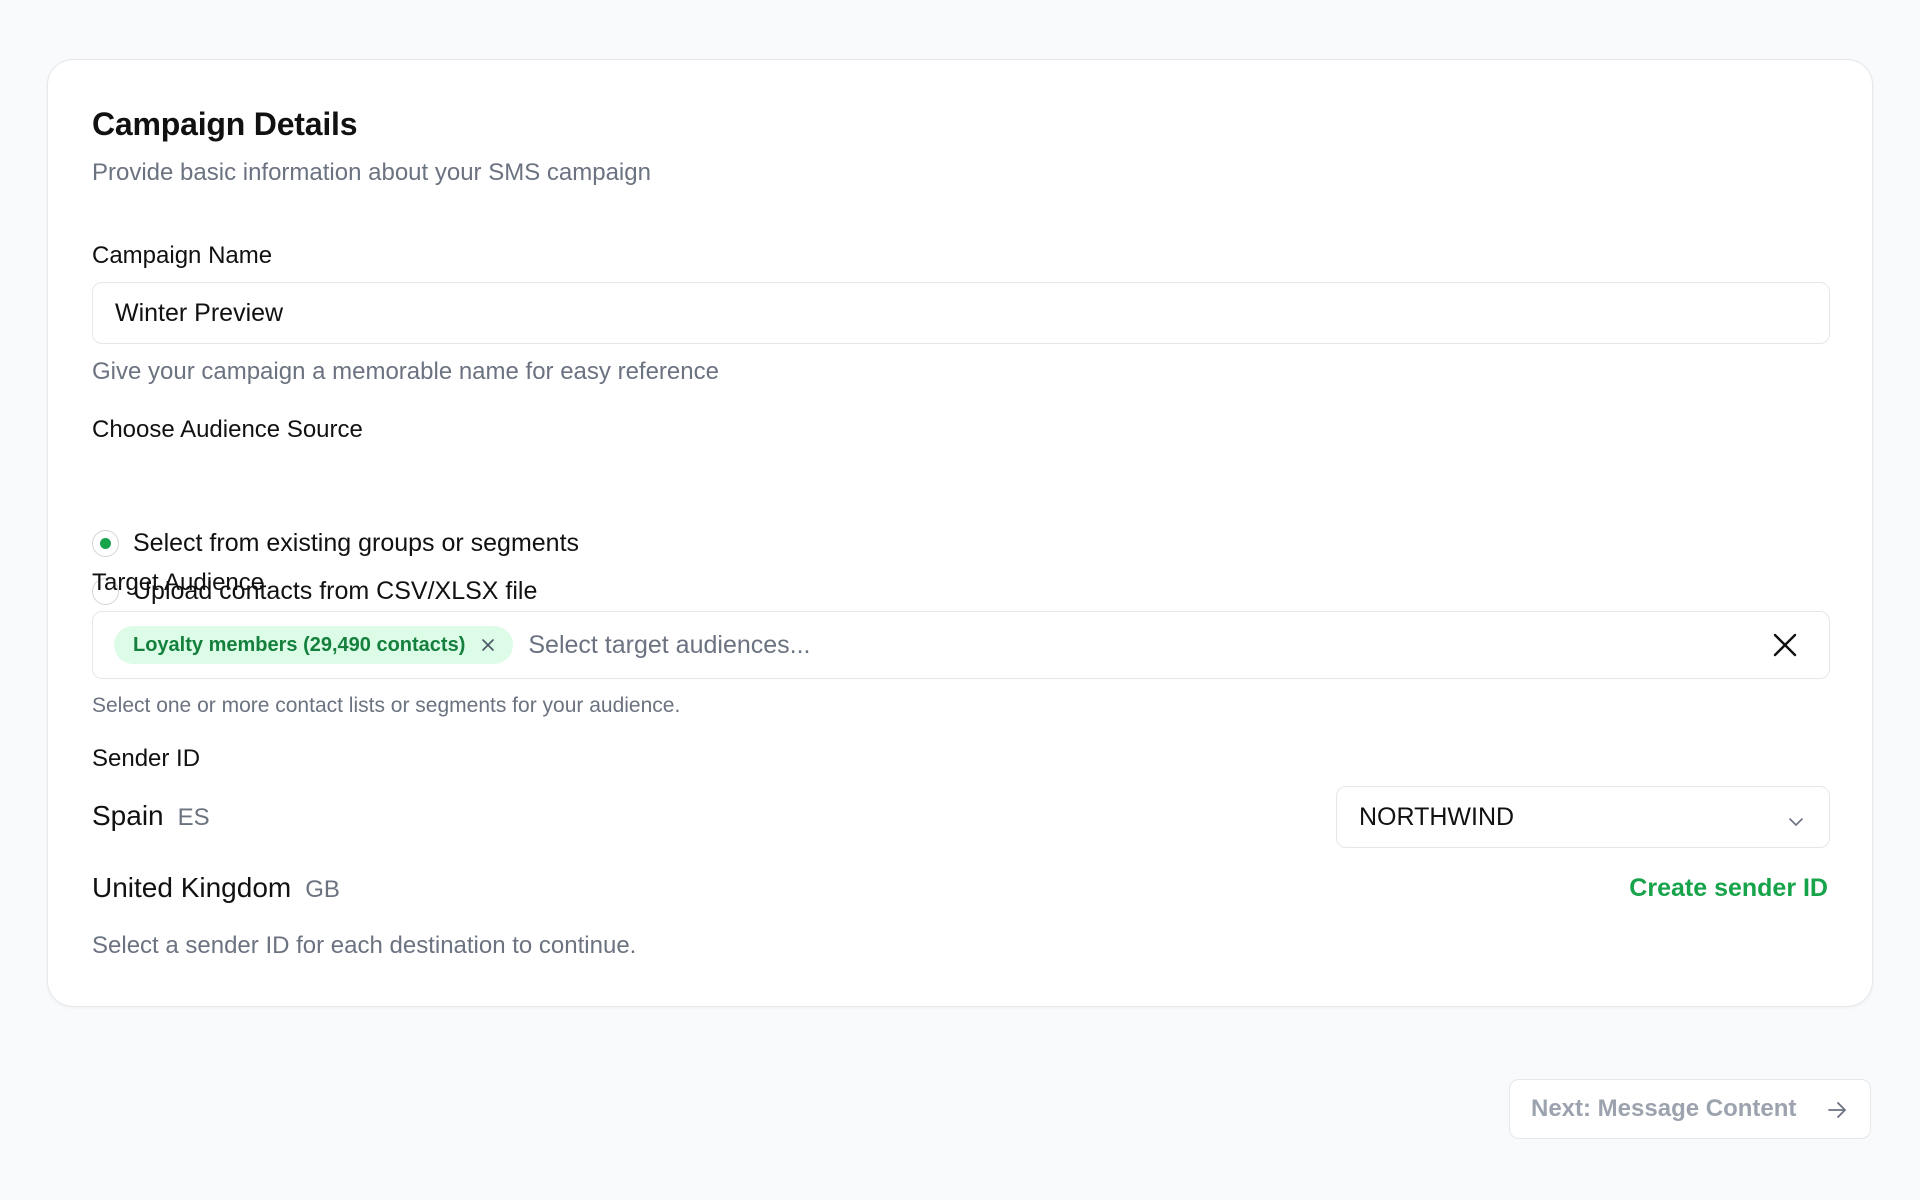 The image size is (1920, 1200). What do you see at coordinates (1785, 645) in the screenshot?
I see `clear-selection-icon` at bounding box center [1785, 645].